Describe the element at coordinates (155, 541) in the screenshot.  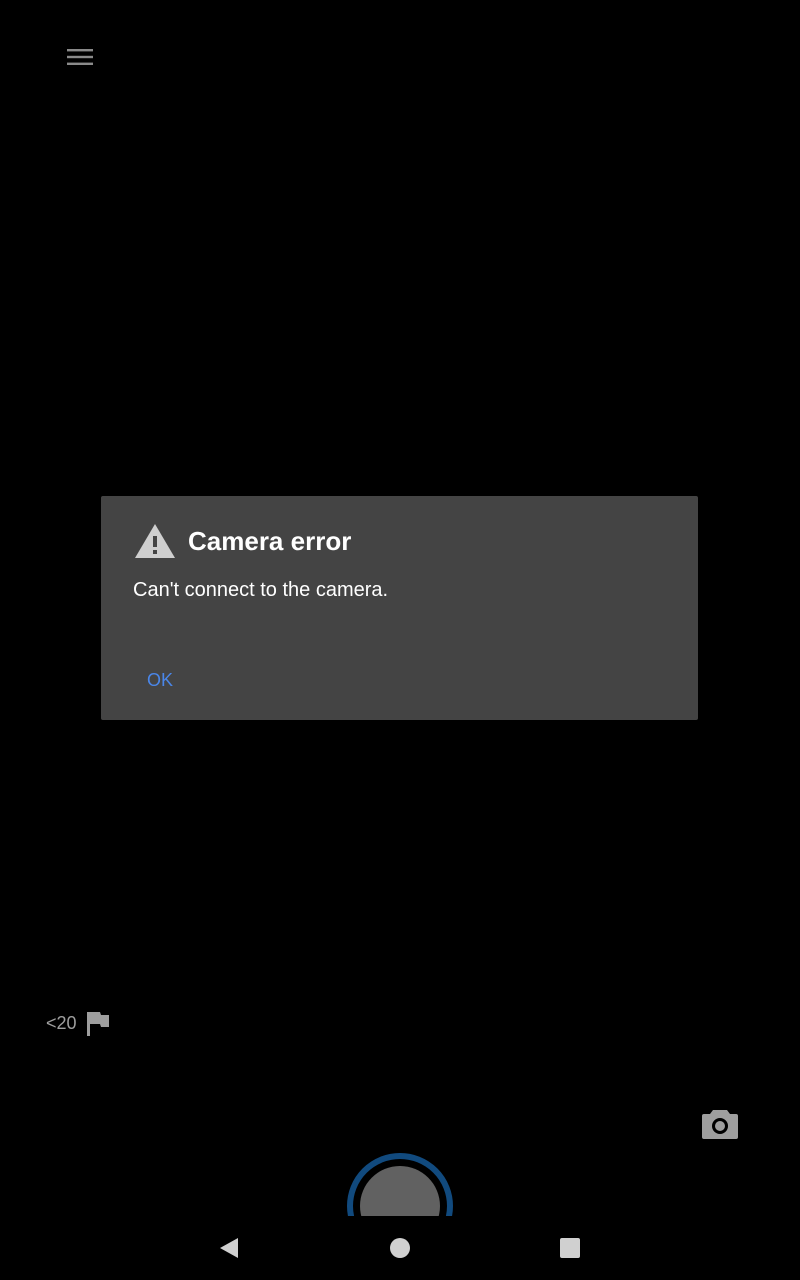
I see `warning-icon` at that location.